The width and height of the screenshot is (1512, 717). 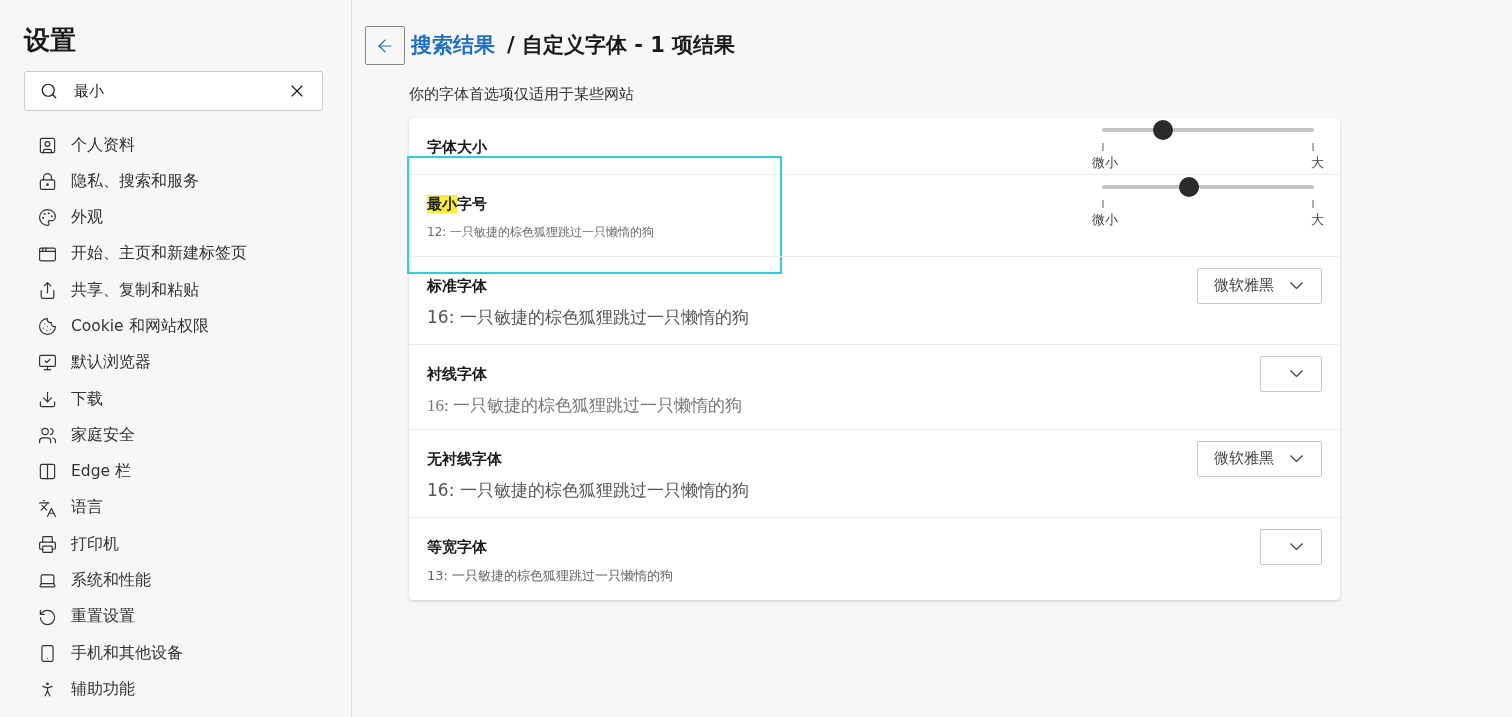 I want to click on font-note: 你的字体首选项仅适用于某些网站, so click(x=522, y=94).